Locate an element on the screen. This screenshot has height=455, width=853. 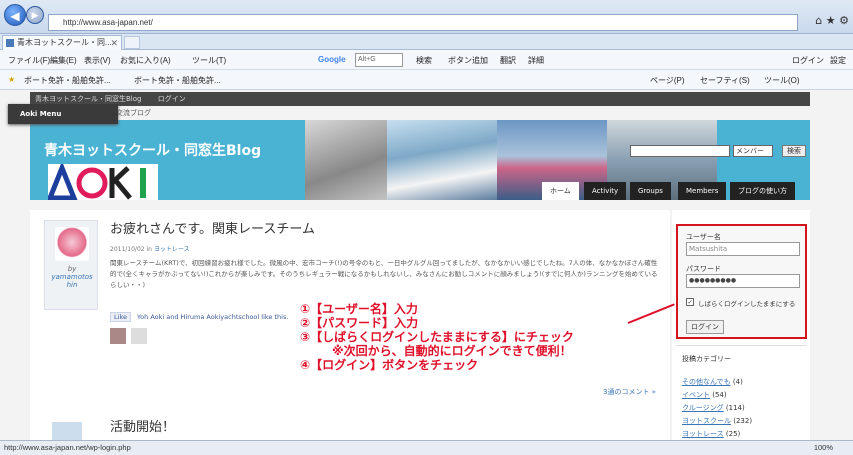
post-title: お疲れさんです。関東レースチーム is located at coordinates (212, 227).